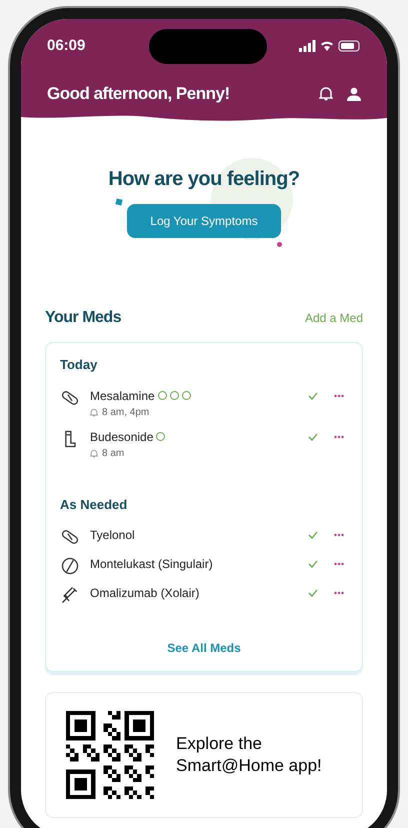  I want to click on capsule-icon, so click(70, 537).